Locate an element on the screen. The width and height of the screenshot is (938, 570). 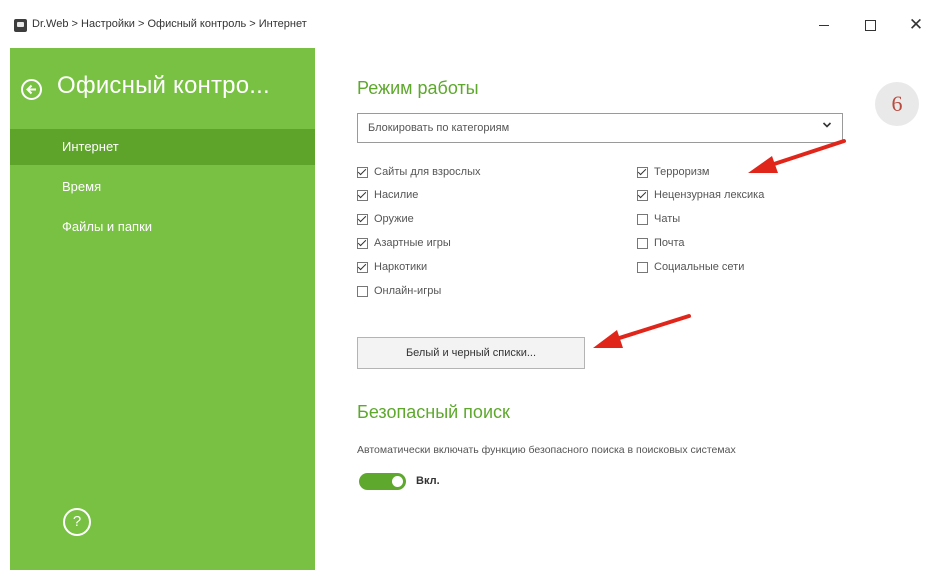
category-mail: Почта is located at coordinates (661, 243).